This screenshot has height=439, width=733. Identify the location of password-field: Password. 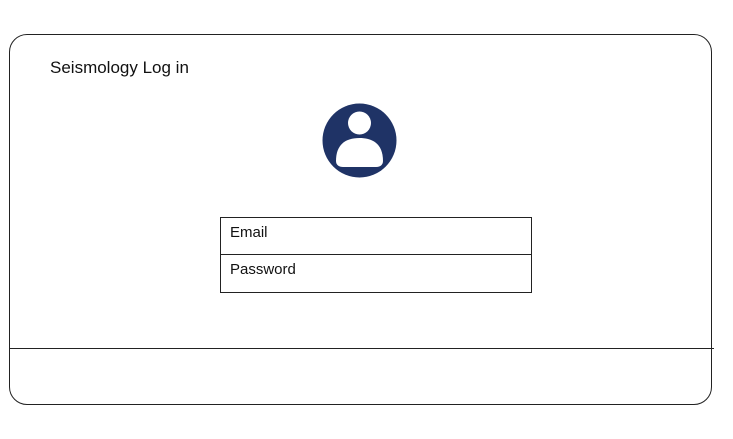
(376, 273).